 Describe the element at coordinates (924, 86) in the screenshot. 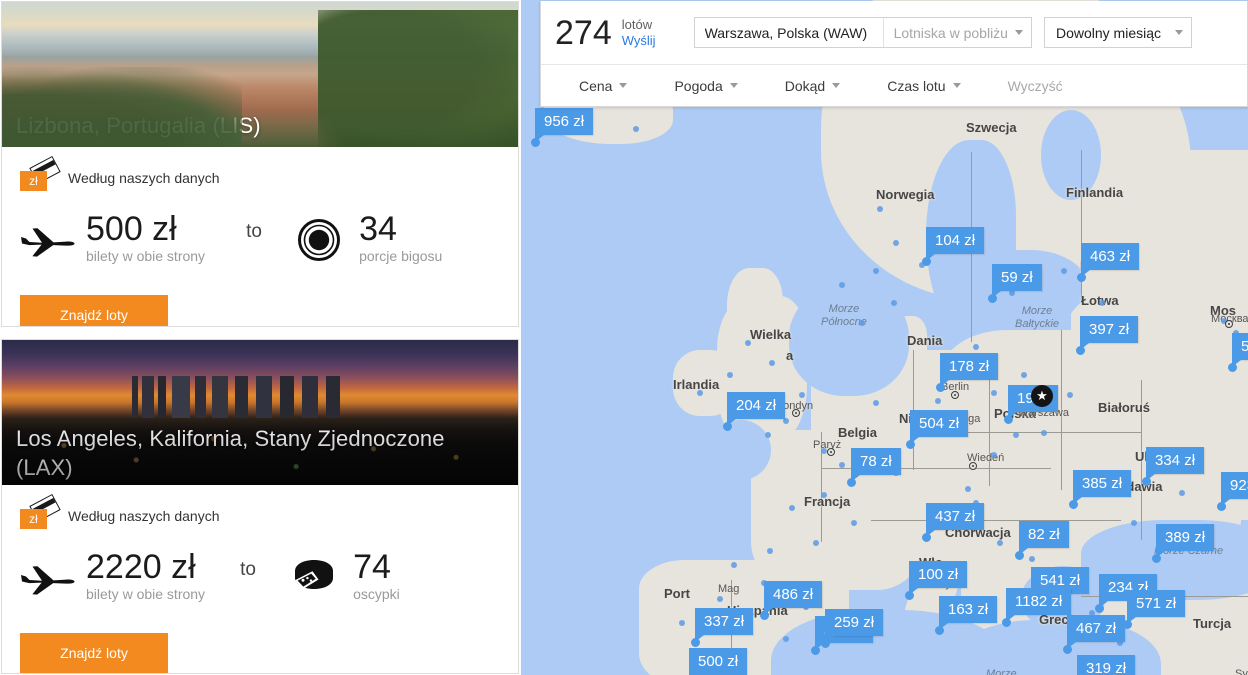

I see `filter-czas-lotu: Czas lotu` at that location.